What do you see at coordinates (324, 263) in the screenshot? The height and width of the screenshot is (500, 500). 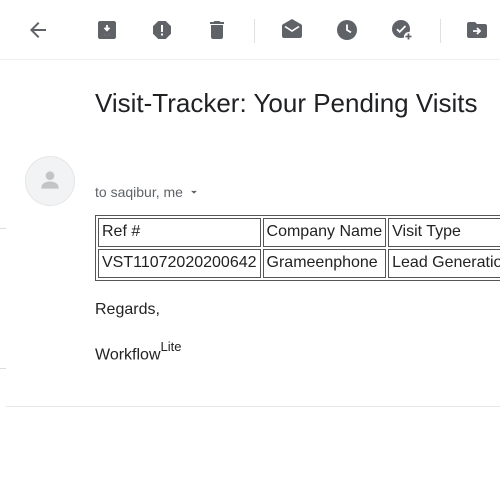 I see `table-cell: Grameenphone` at bounding box center [324, 263].